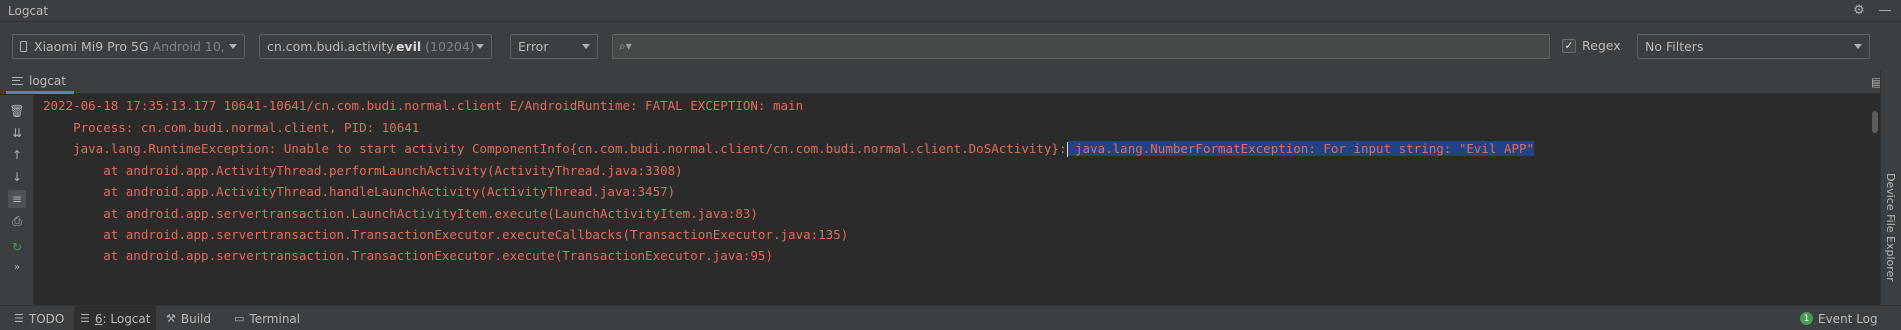 The image size is (1901, 330). Describe the element at coordinates (239, 318) in the screenshot. I see `terminal-icon: ▭` at that location.